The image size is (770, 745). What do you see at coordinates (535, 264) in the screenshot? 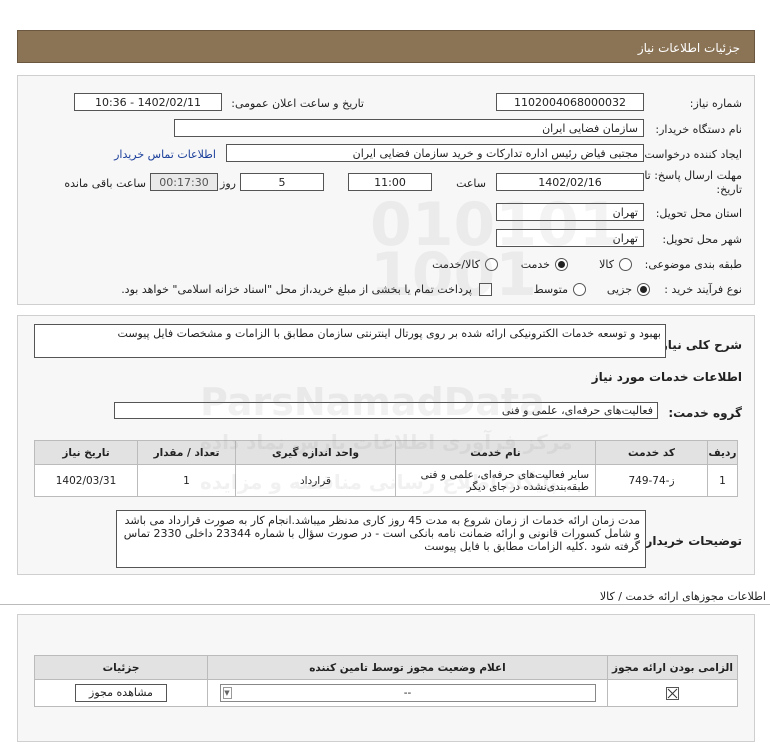
I see `category-option-service: خدمت` at bounding box center [535, 264].